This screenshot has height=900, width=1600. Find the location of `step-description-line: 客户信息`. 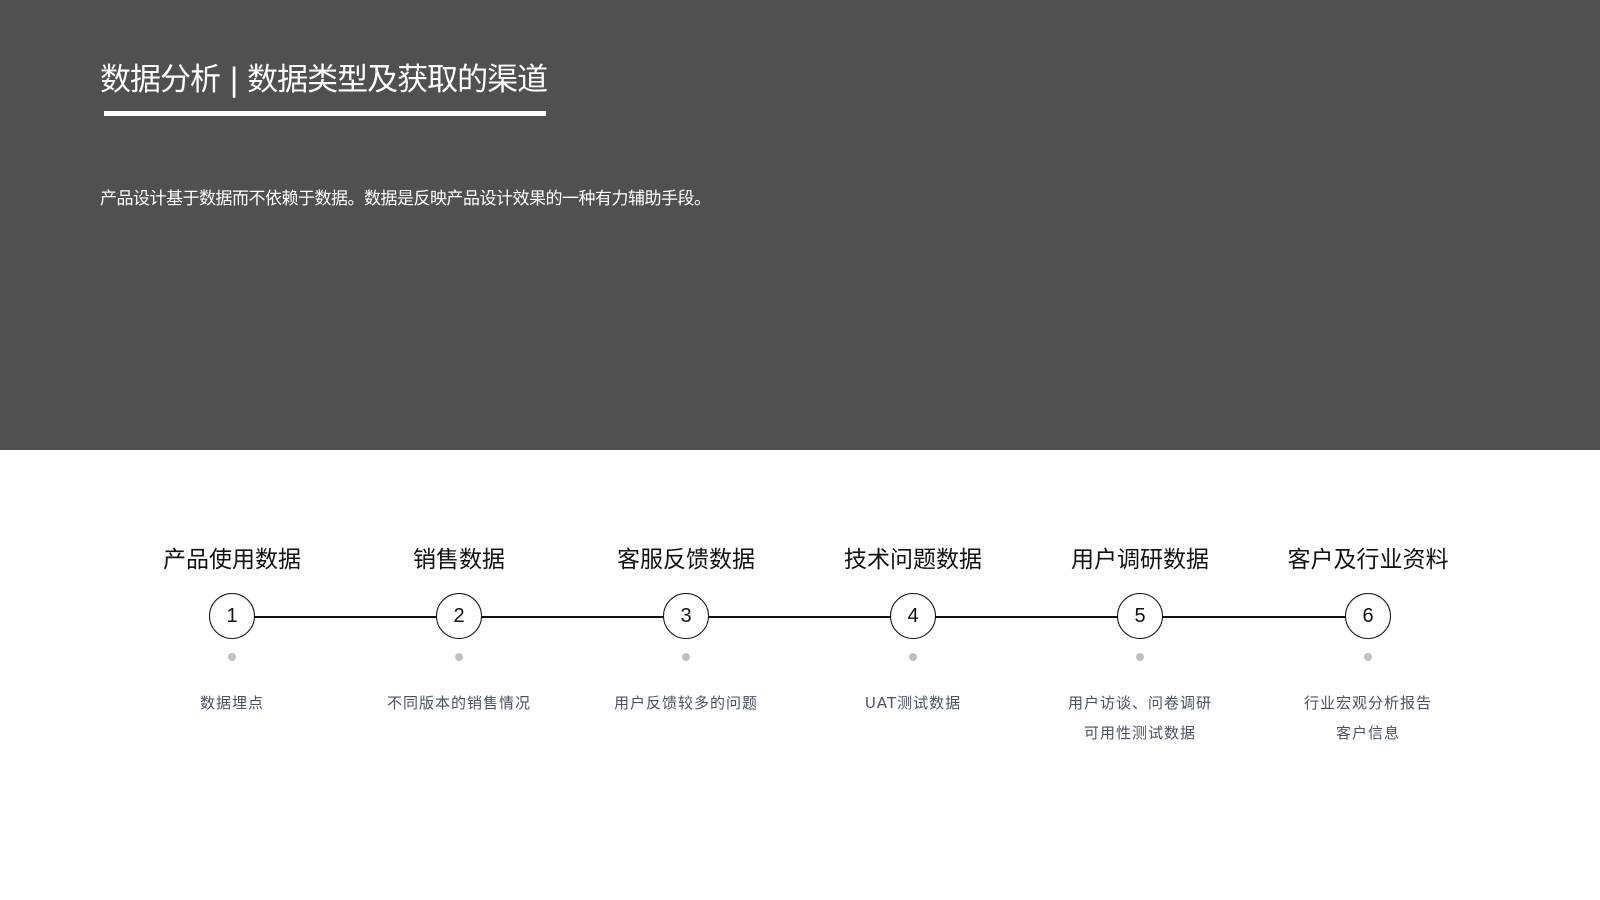

step-description-line: 客户信息 is located at coordinates (1367, 733).